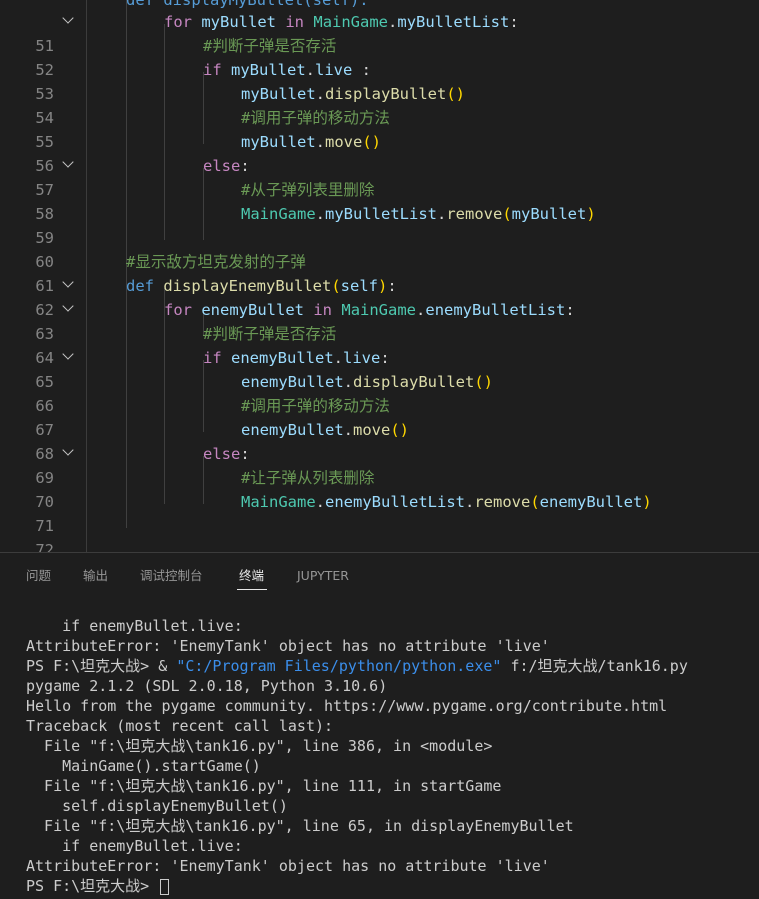 This screenshot has height=899, width=759. What do you see at coordinates (252, 589) in the screenshot?
I see `active-tab-indicator` at bounding box center [252, 589].